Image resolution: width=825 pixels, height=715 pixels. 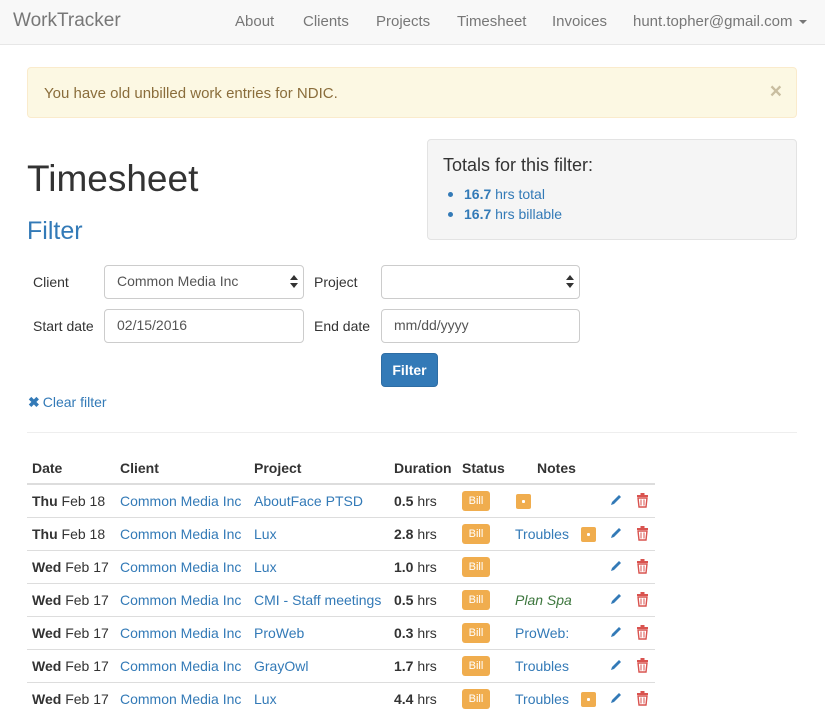 What do you see at coordinates (491, 21) in the screenshot?
I see `nav-timesheet: Timesheet` at bounding box center [491, 21].